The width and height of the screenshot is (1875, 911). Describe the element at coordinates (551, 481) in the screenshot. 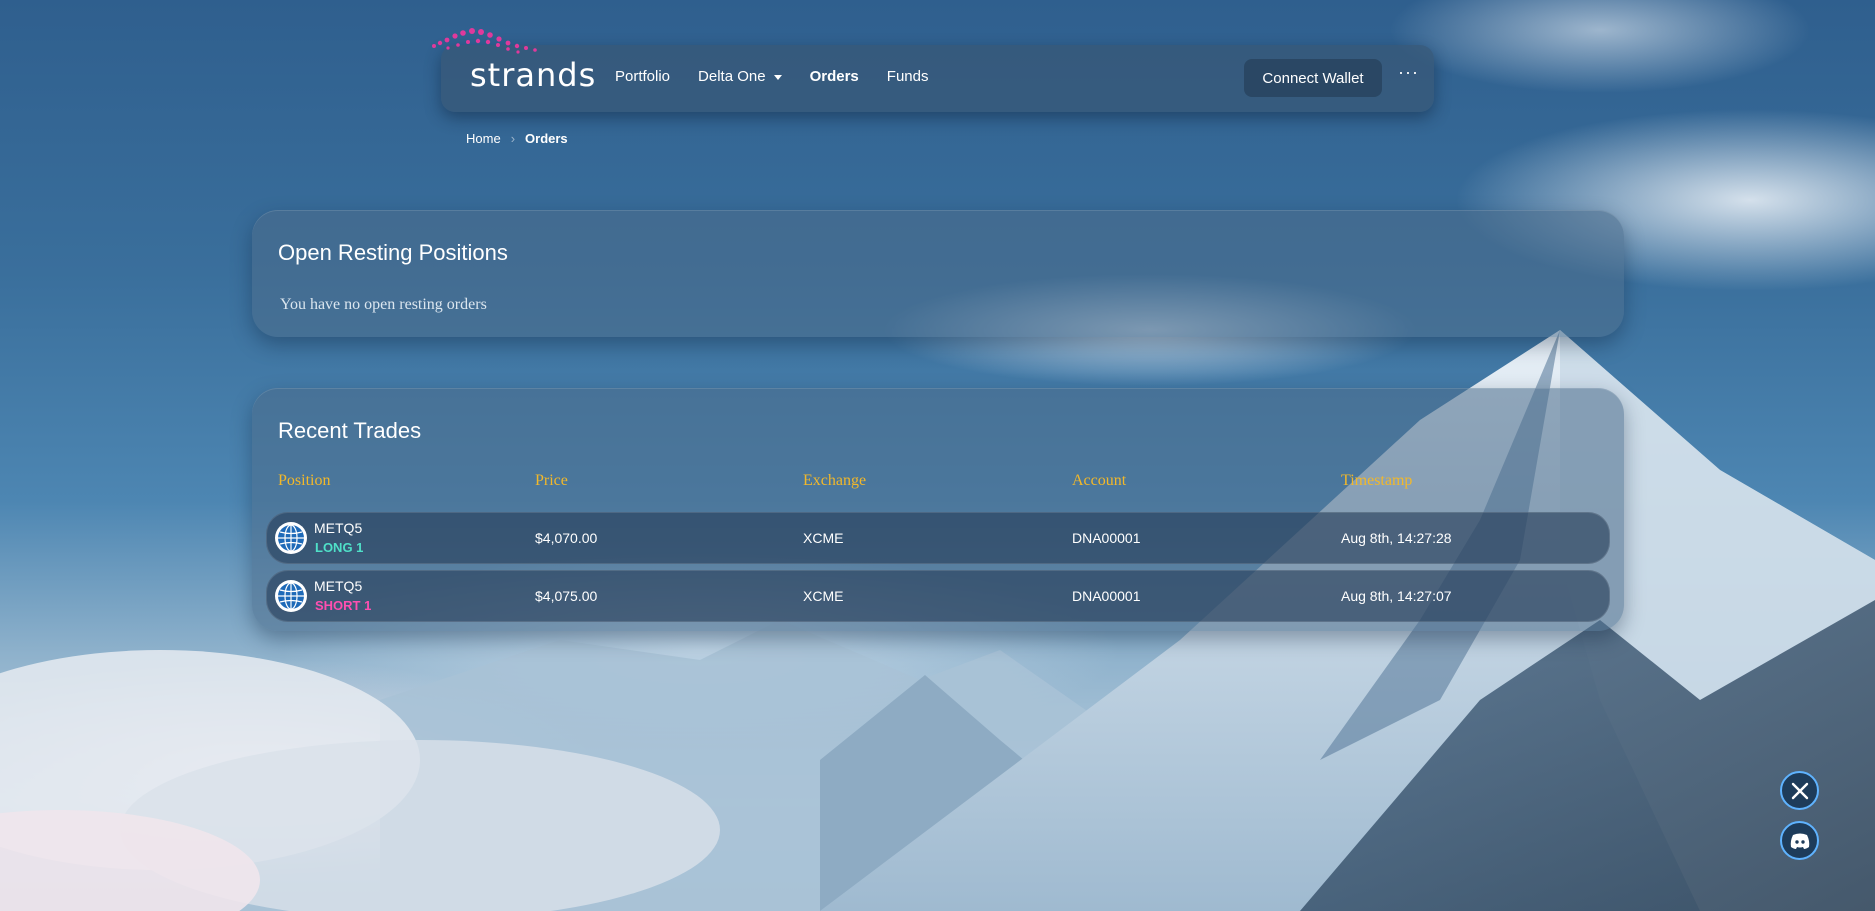

I see `column-header-price: Price` at that location.